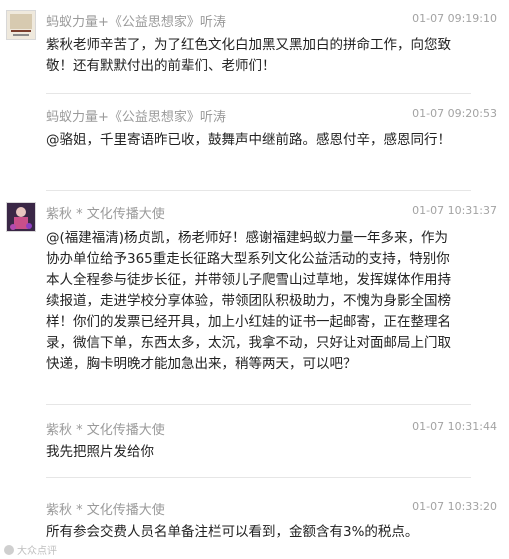 The image size is (509, 559). What do you see at coordinates (454, 18) in the screenshot?
I see `timestamp: 01-07 09:19:10` at bounding box center [454, 18].